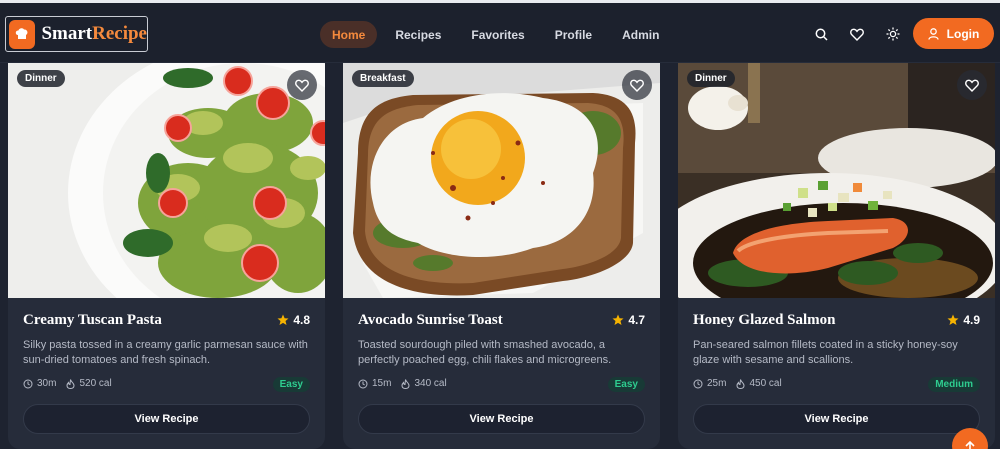 The image size is (1000, 449). I want to click on recipe-meta: 15m 340 cal, so click(402, 383).